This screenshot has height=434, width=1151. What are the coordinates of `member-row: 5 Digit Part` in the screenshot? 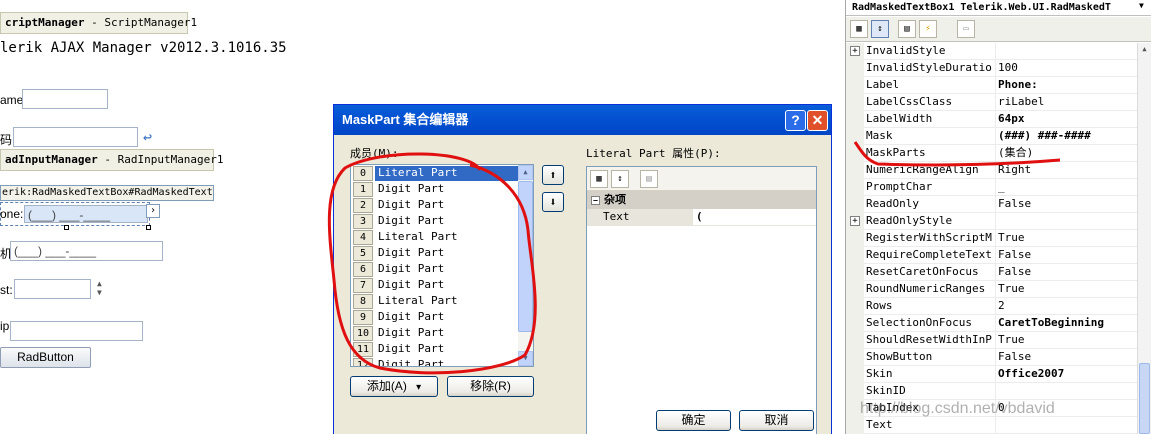 It's located at (435, 254).